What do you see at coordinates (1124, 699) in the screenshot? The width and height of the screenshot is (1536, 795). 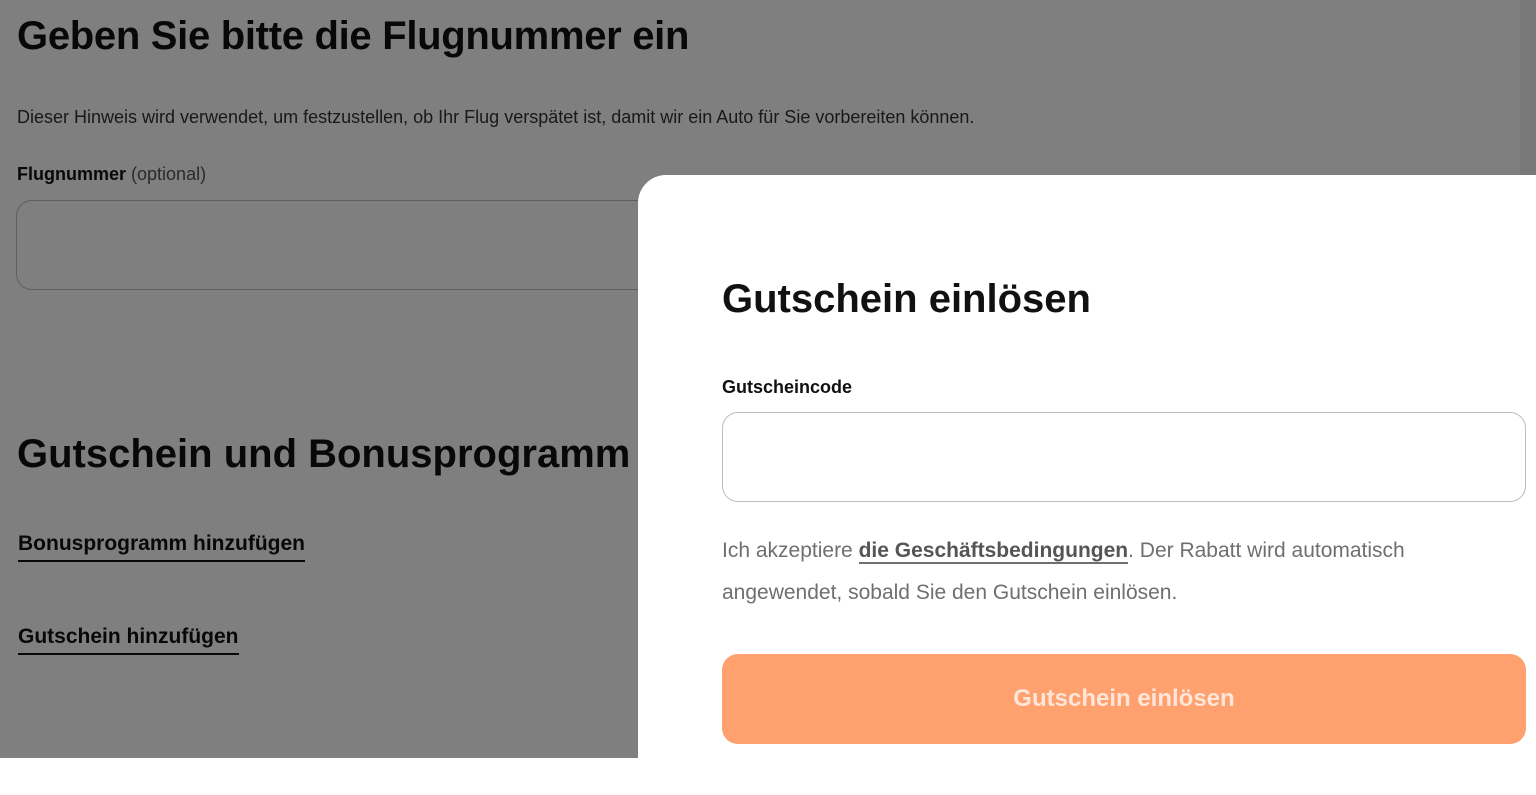 I see `redeem-voucher-button: Gutschein einlösen` at bounding box center [1124, 699].